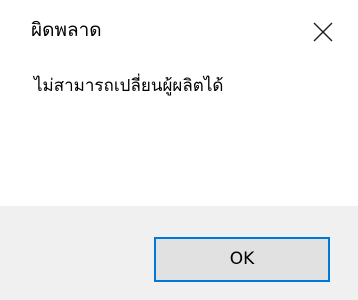 The image size is (358, 300). I want to click on close-icon, so click(323, 32).